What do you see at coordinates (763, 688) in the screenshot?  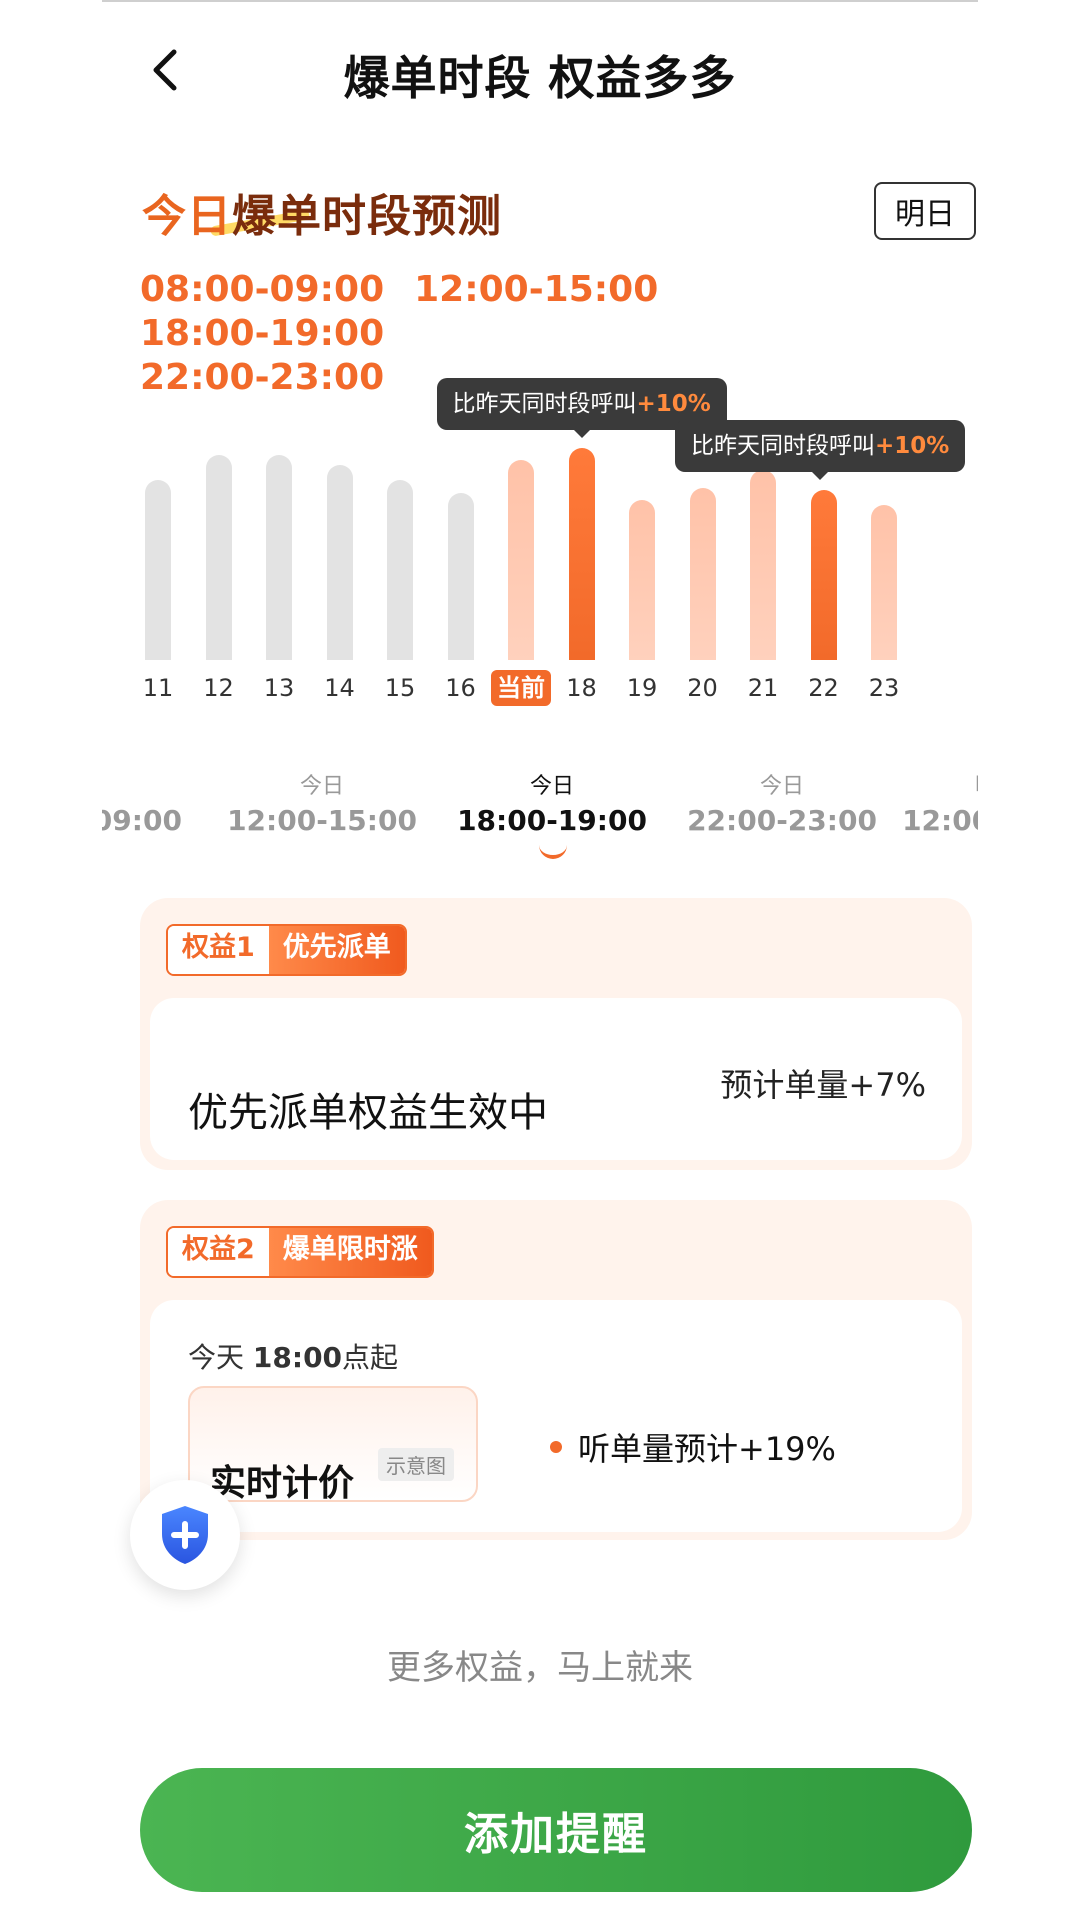 I see `chart-x-label: 21` at bounding box center [763, 688].